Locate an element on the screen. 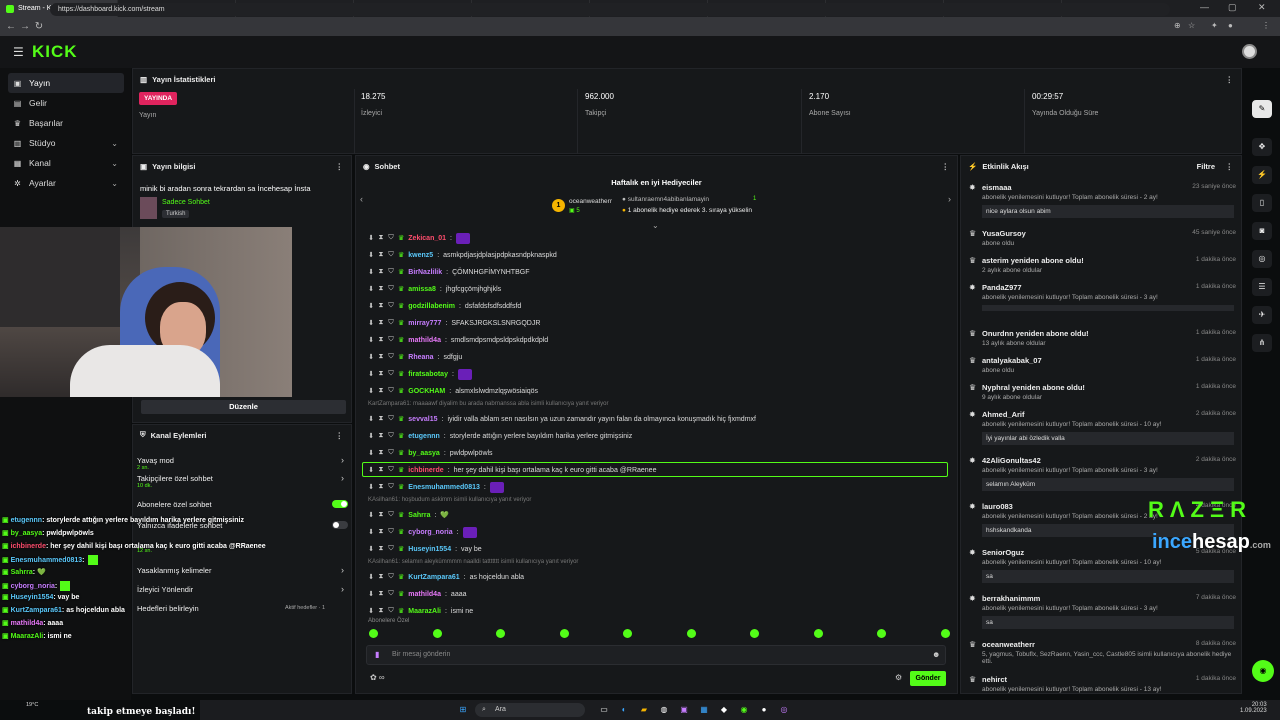  menu-icon: ☰ is located at coordinates (18, 52).